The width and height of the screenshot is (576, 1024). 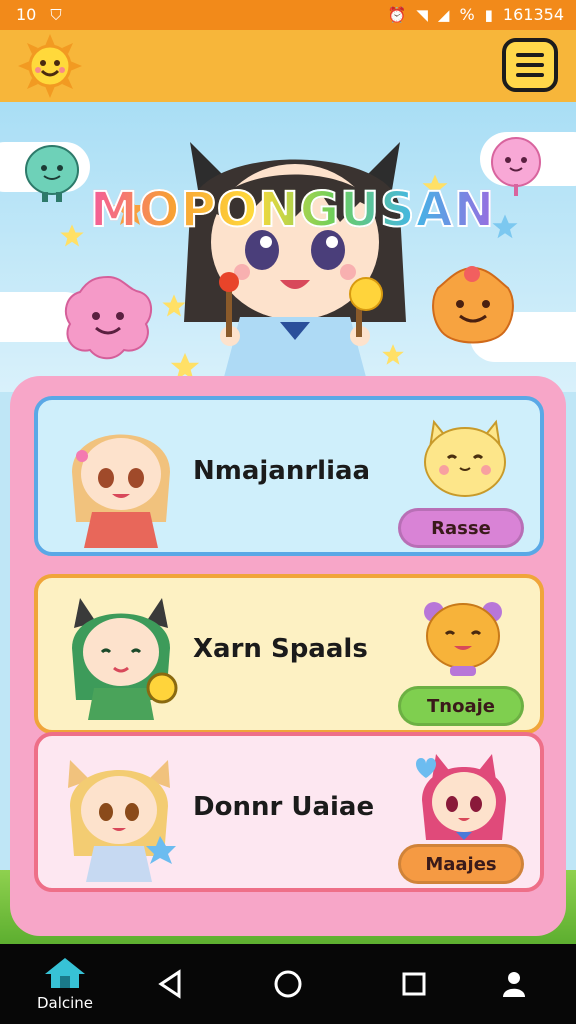 I want to click on orange-blob-mascot, so click(x=473, y=305).